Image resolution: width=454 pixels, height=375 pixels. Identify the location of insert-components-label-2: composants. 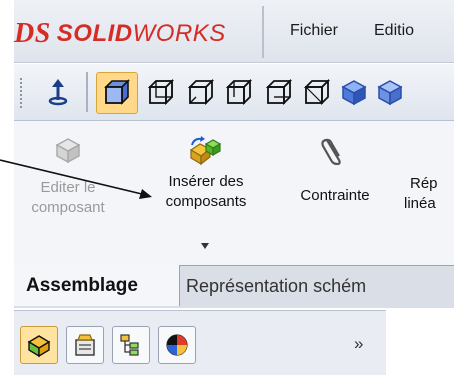
(206, 201).